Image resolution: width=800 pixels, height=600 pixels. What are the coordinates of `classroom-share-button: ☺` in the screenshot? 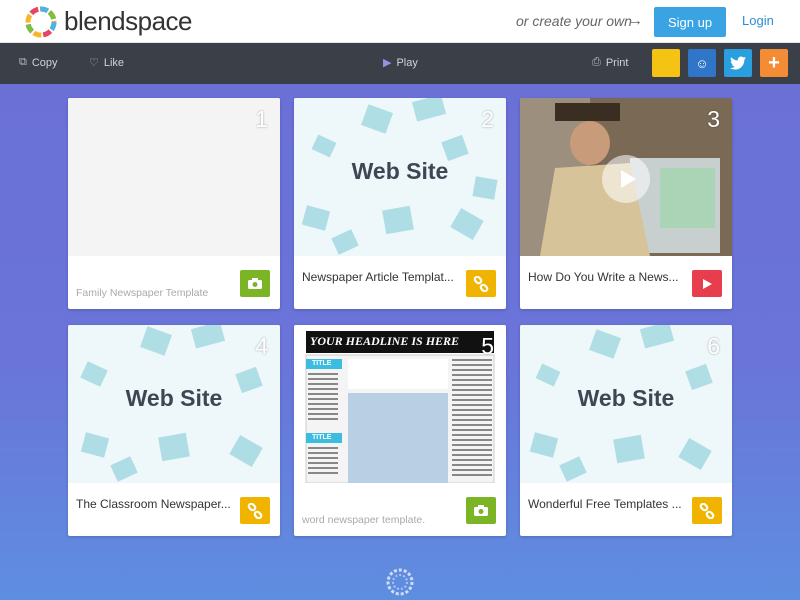 It's located at (702, 63).